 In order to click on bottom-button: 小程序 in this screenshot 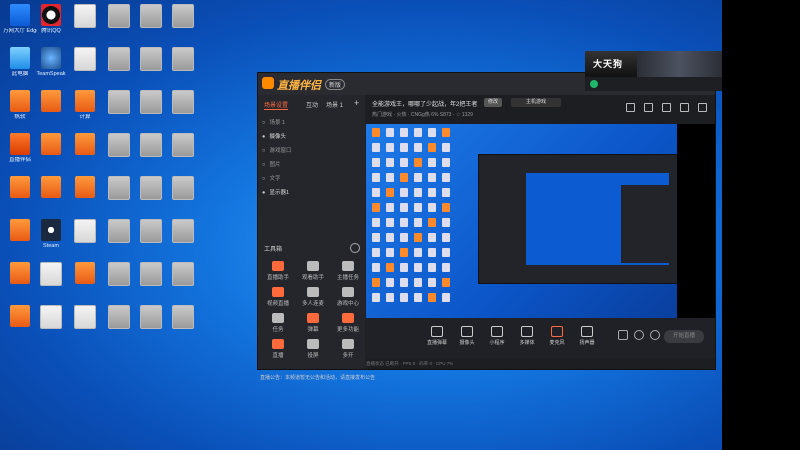, I will do `click(497, 336)`.